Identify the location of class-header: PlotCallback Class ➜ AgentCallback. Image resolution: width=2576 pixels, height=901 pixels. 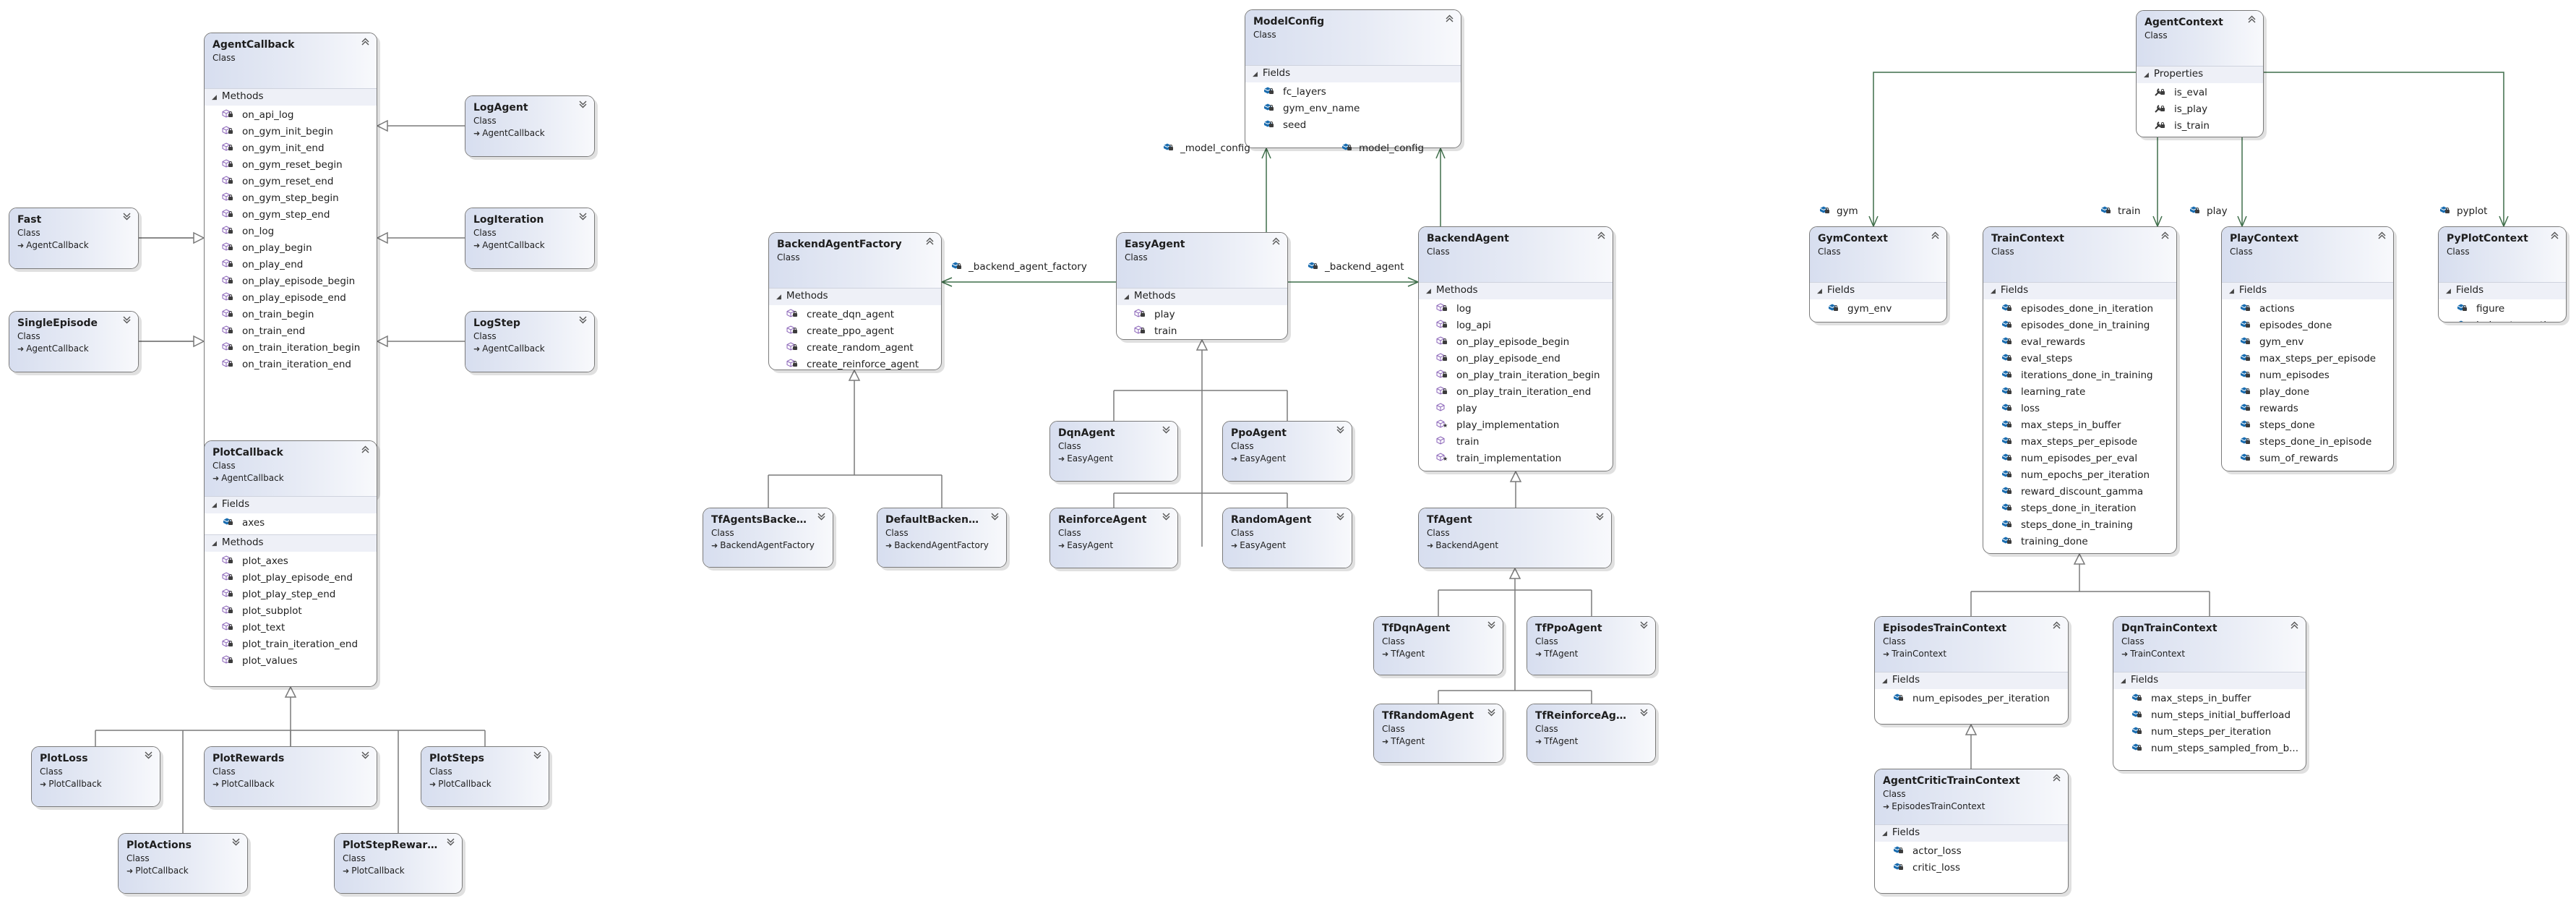
(291, 468).